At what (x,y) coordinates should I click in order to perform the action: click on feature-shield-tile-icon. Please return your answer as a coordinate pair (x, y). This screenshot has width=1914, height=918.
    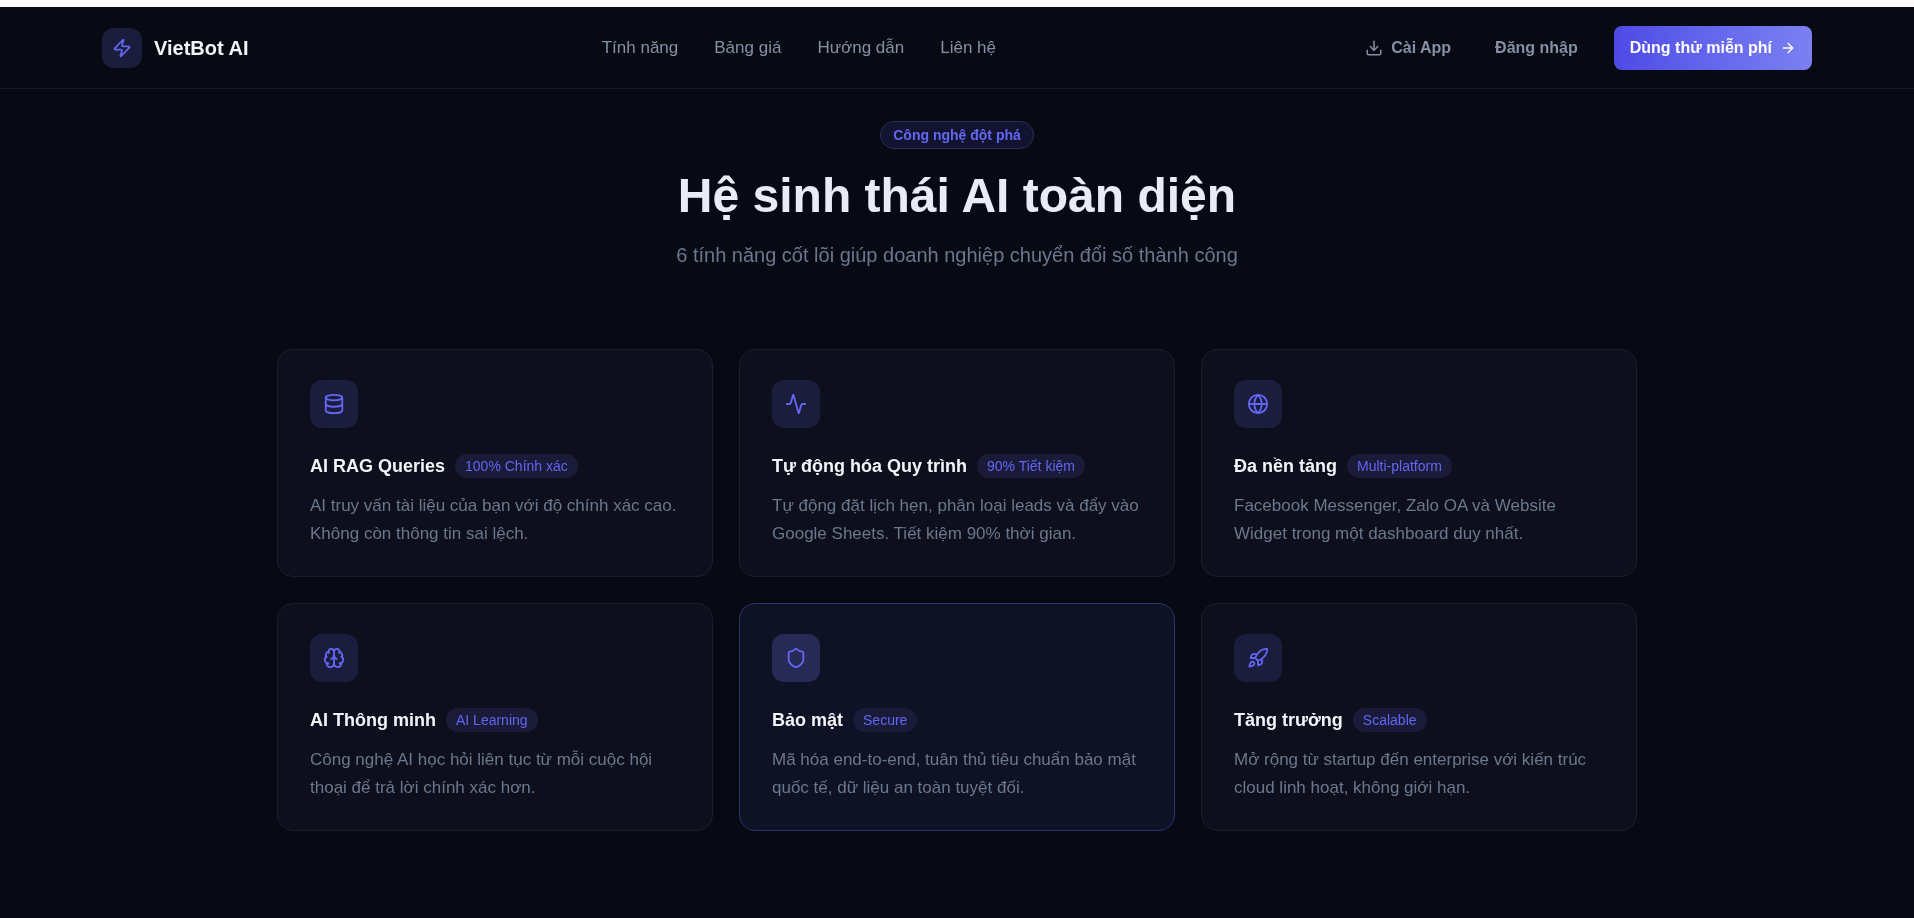
    Looking at the image, I should click on (796, 658).